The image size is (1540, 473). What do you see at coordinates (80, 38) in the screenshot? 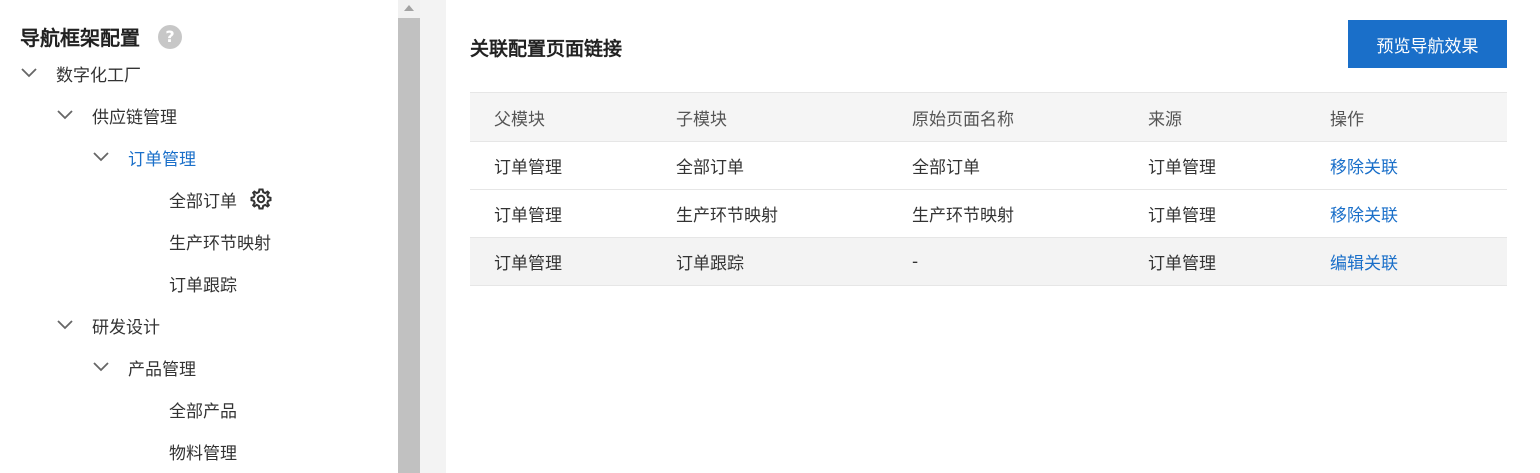
I see `tree-title: 导航框架配置` at bounding box center [80, 38].